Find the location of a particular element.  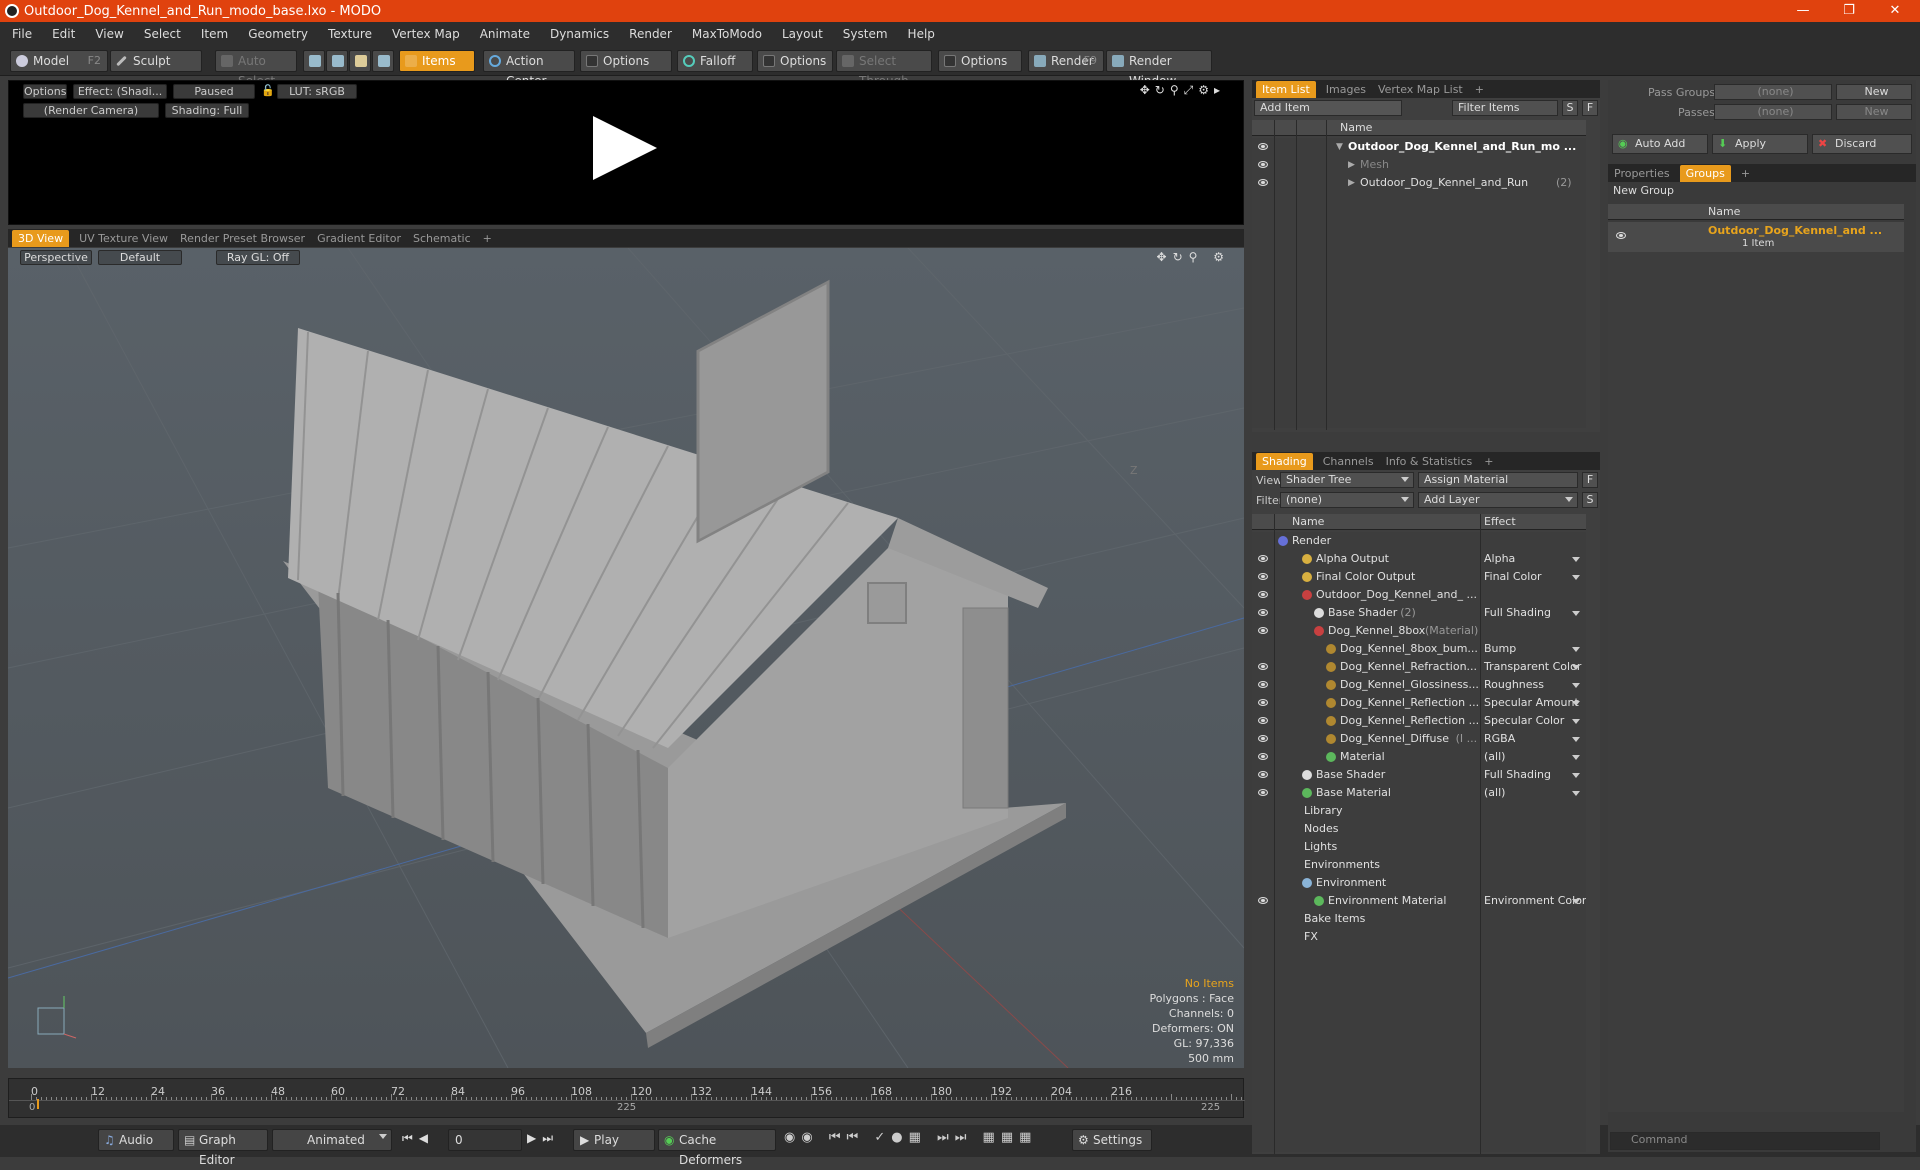

new-pass-button: New is located at coordinates (1874, 112).